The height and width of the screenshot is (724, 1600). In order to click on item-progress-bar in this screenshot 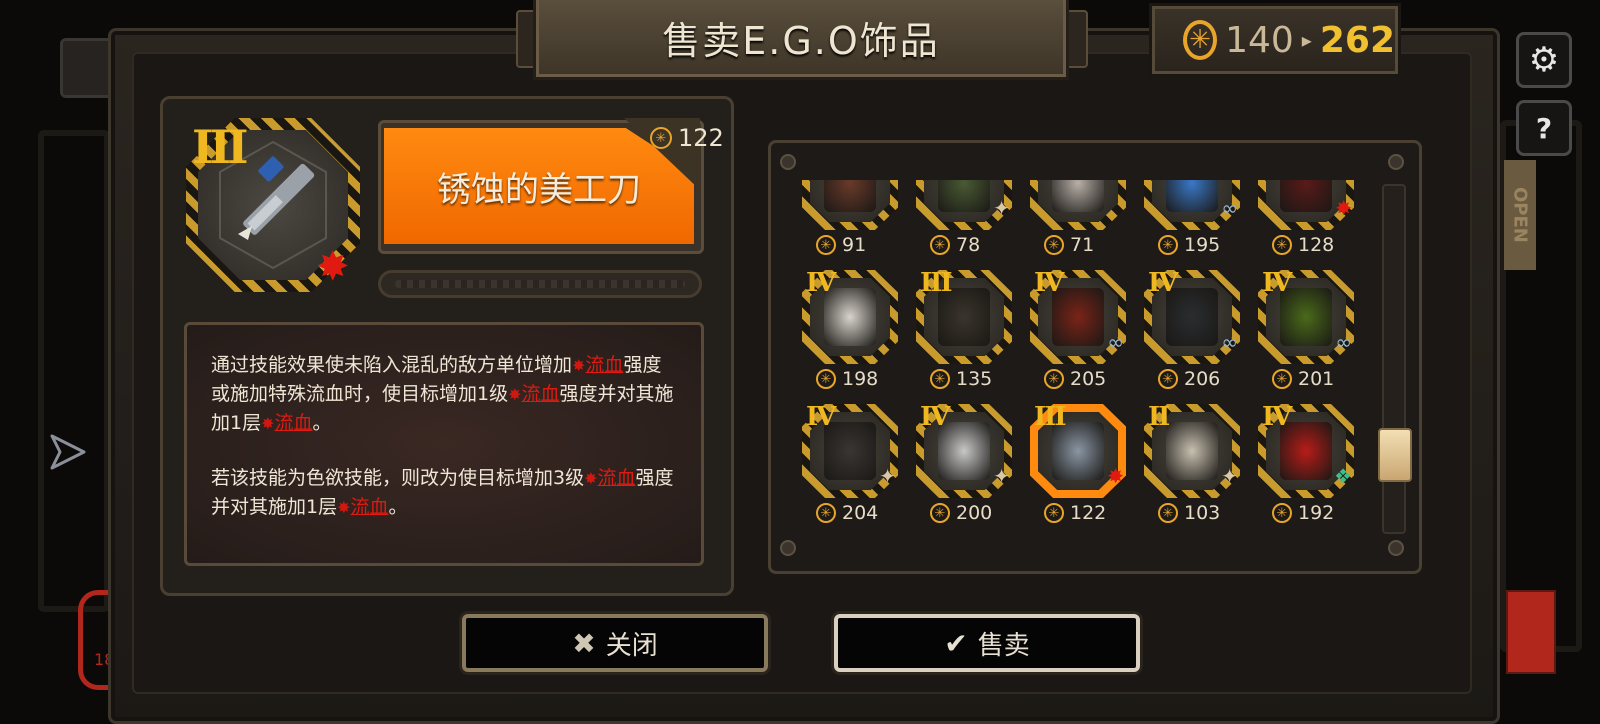, I will do `click(540, 284)`.